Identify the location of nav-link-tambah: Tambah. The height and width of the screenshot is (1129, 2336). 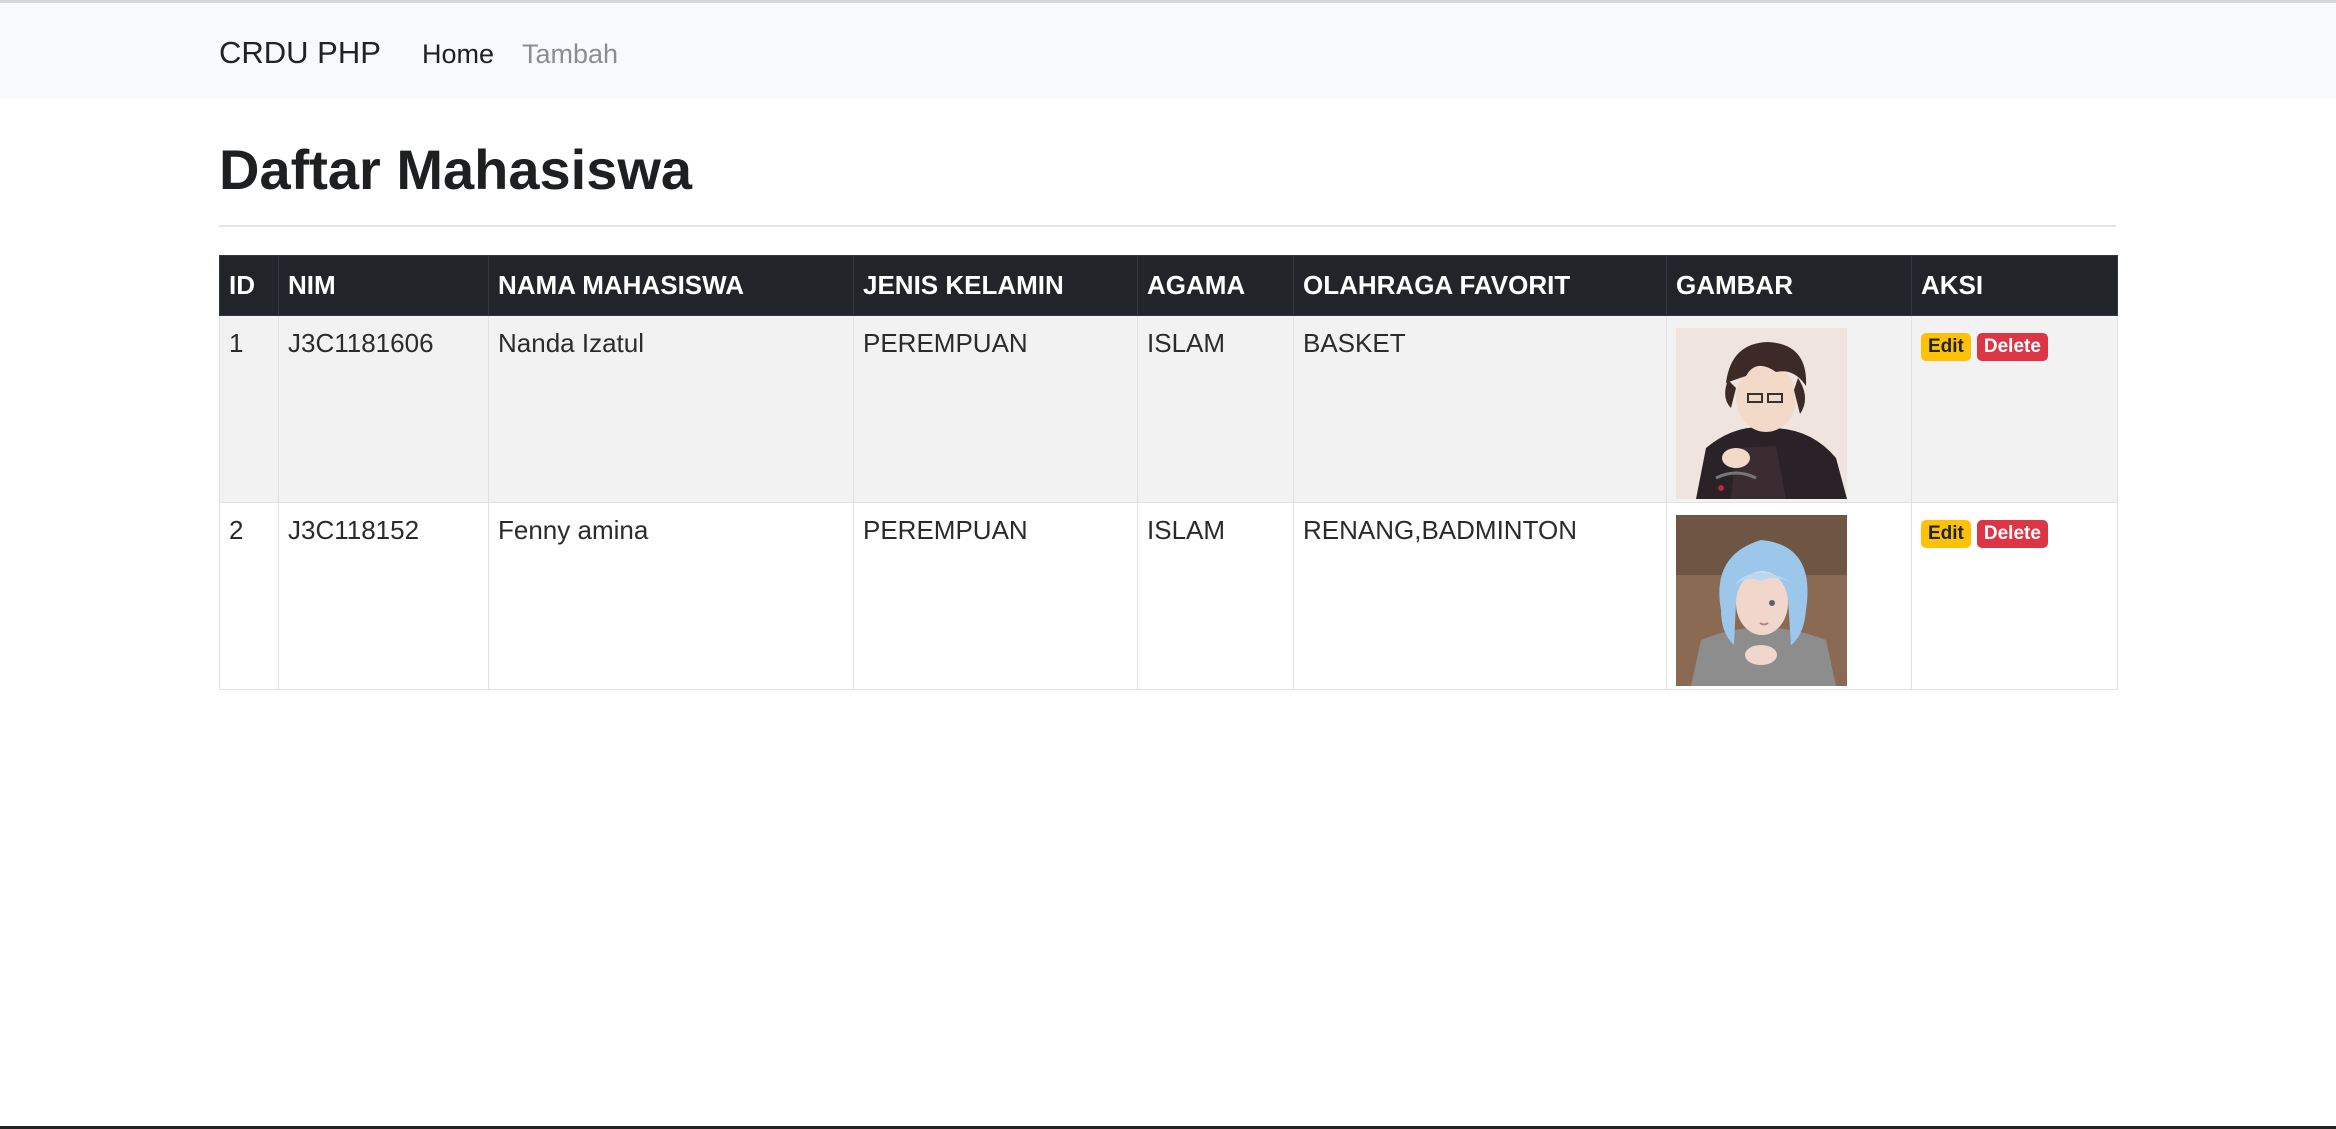
(570, 54).